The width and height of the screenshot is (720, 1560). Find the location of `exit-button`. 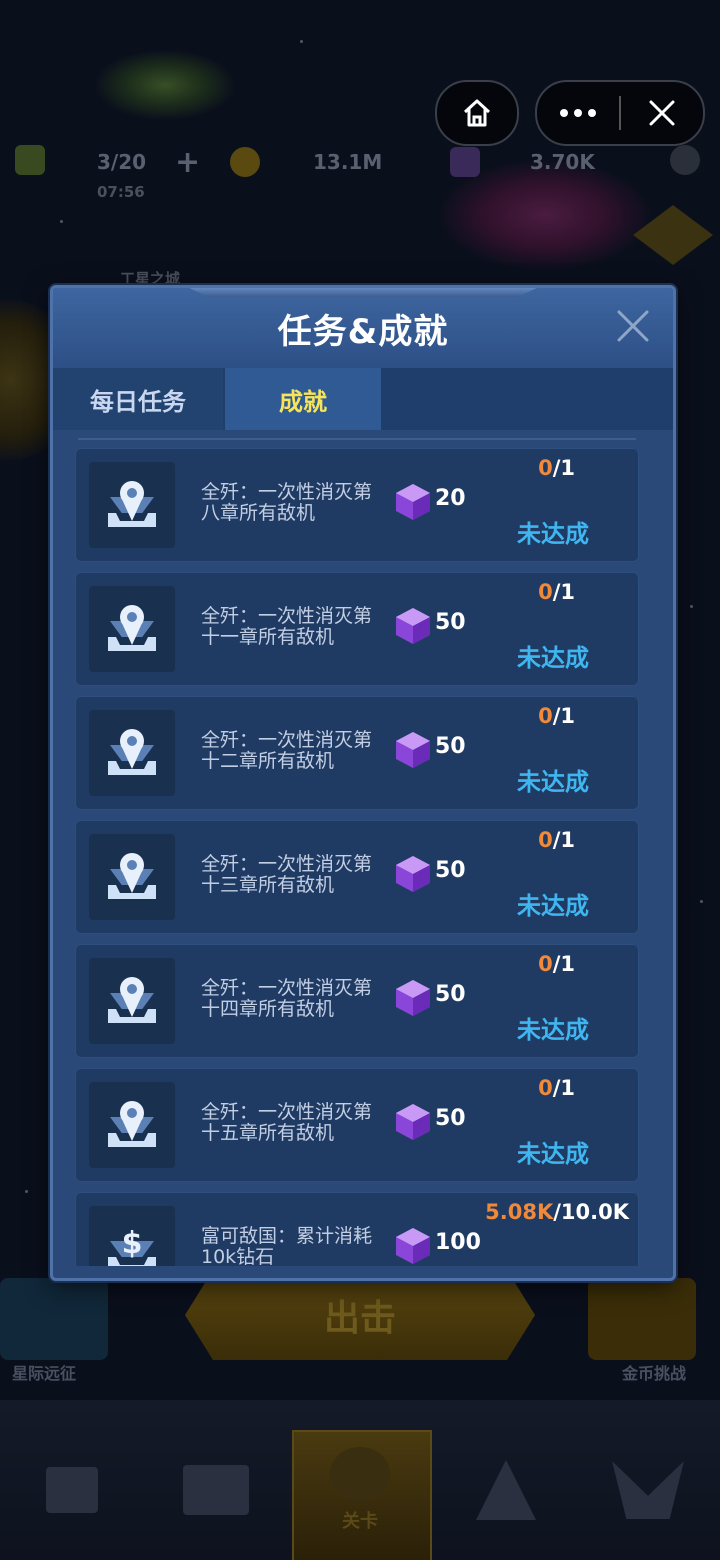

exit-button is located at coordinates (662, 113).